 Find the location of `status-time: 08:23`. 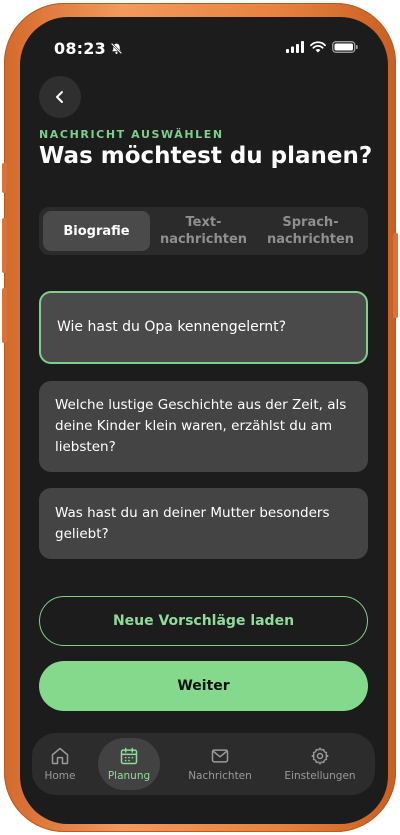

status-time: 08:23 is located at coordinates (80, 48).